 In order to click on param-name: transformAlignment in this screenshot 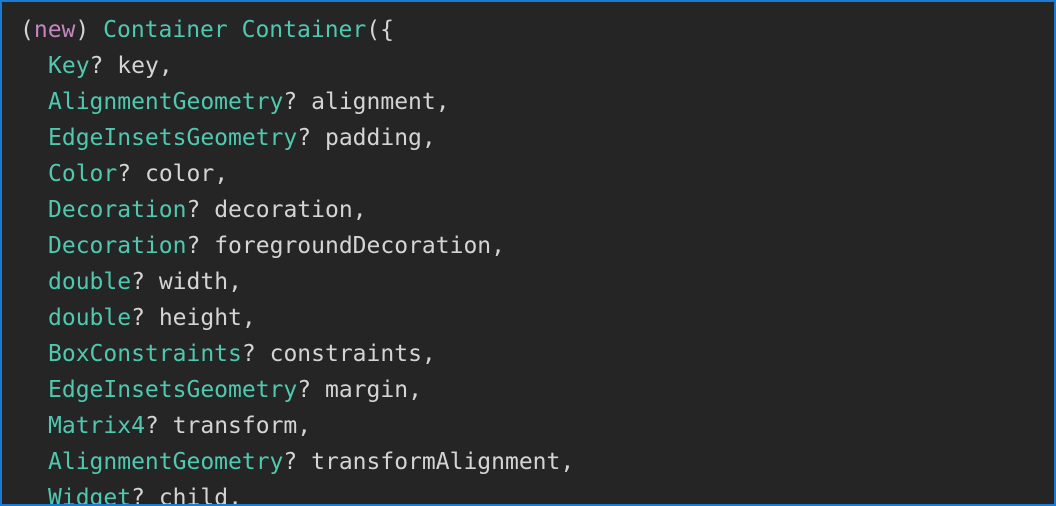, I will do `click(436, 462)`.